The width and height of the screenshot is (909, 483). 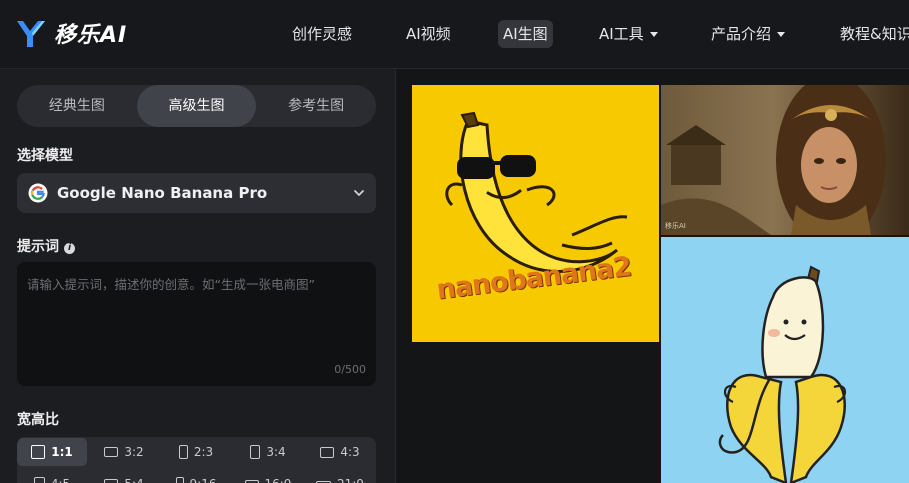 I want to click on nav-item-tutorials: 教程&知识, so click(x=874, y=34).